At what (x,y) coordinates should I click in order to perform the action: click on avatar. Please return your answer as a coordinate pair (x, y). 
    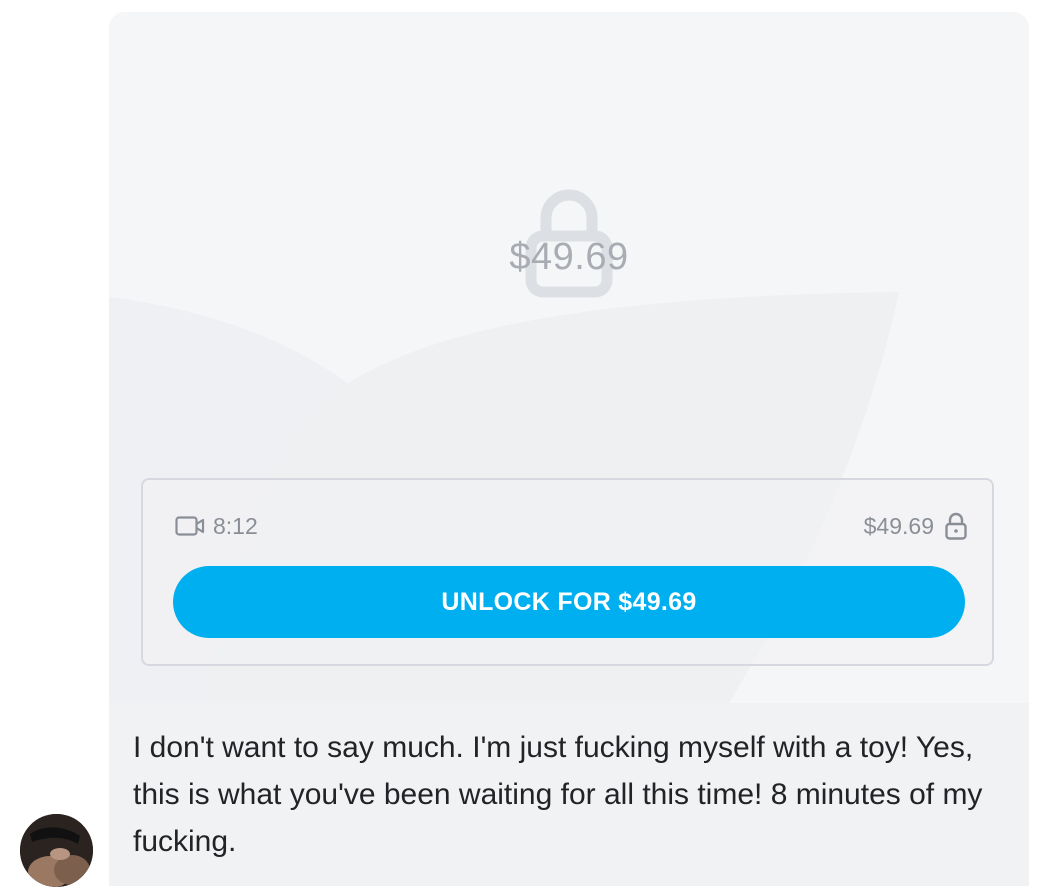
    Looking at the image, I should click on (56, 850).